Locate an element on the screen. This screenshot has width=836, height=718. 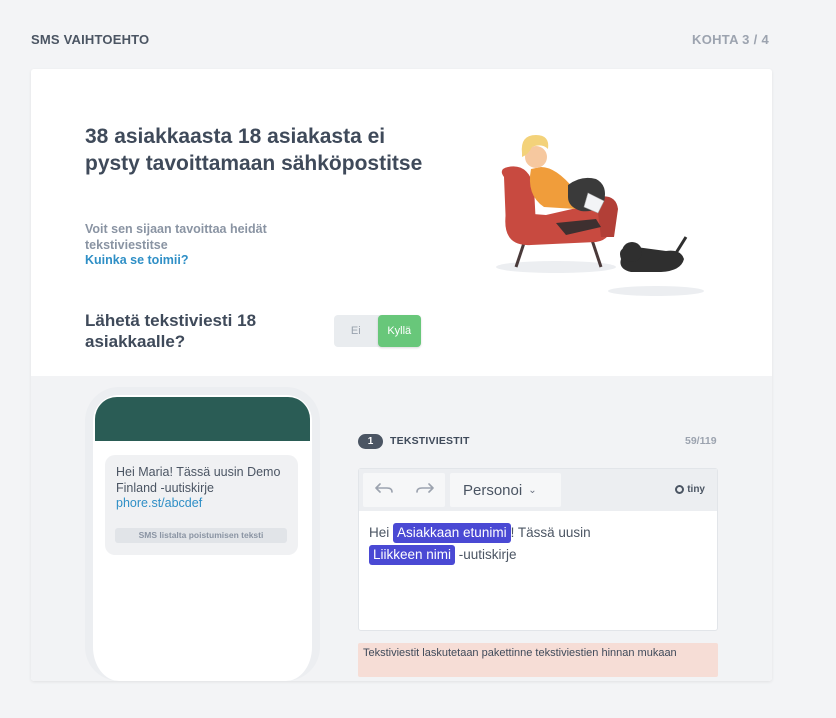
sms-preview-link: phore.st/abcdef is located at coordinates (159, 503).